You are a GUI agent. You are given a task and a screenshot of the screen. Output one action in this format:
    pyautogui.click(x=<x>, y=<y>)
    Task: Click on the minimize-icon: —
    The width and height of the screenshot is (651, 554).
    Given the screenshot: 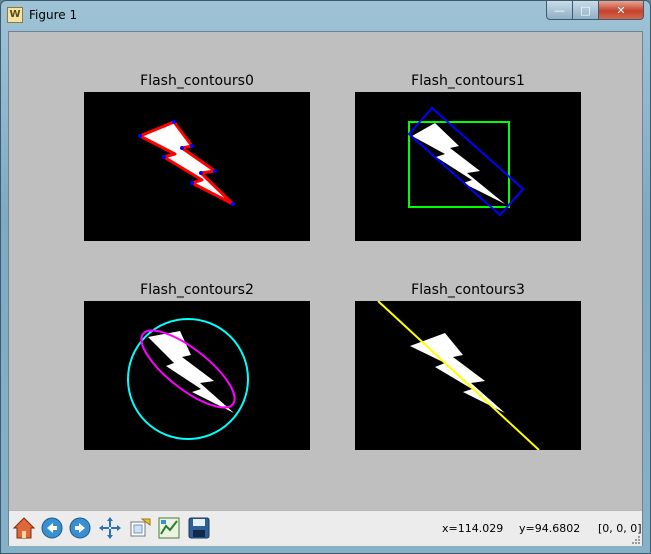 What is the action you would take?
    pyautogui.click(x=559, y=10)
    